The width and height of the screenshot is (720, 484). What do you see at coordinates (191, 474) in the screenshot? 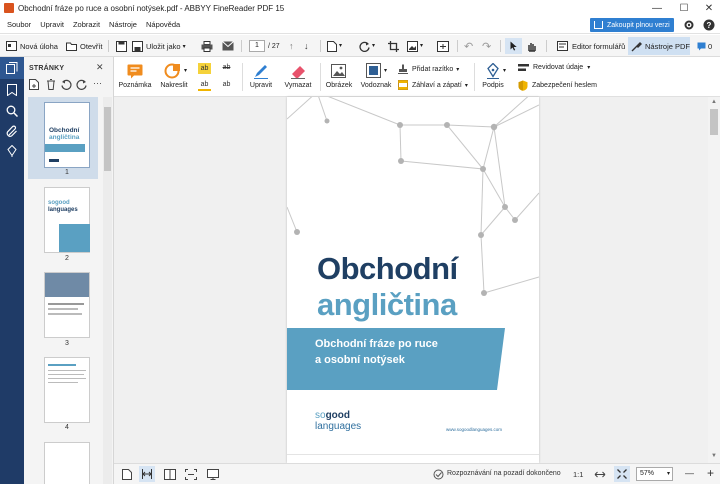
I see `fit-page-icon` at bounding box center [191, 474].